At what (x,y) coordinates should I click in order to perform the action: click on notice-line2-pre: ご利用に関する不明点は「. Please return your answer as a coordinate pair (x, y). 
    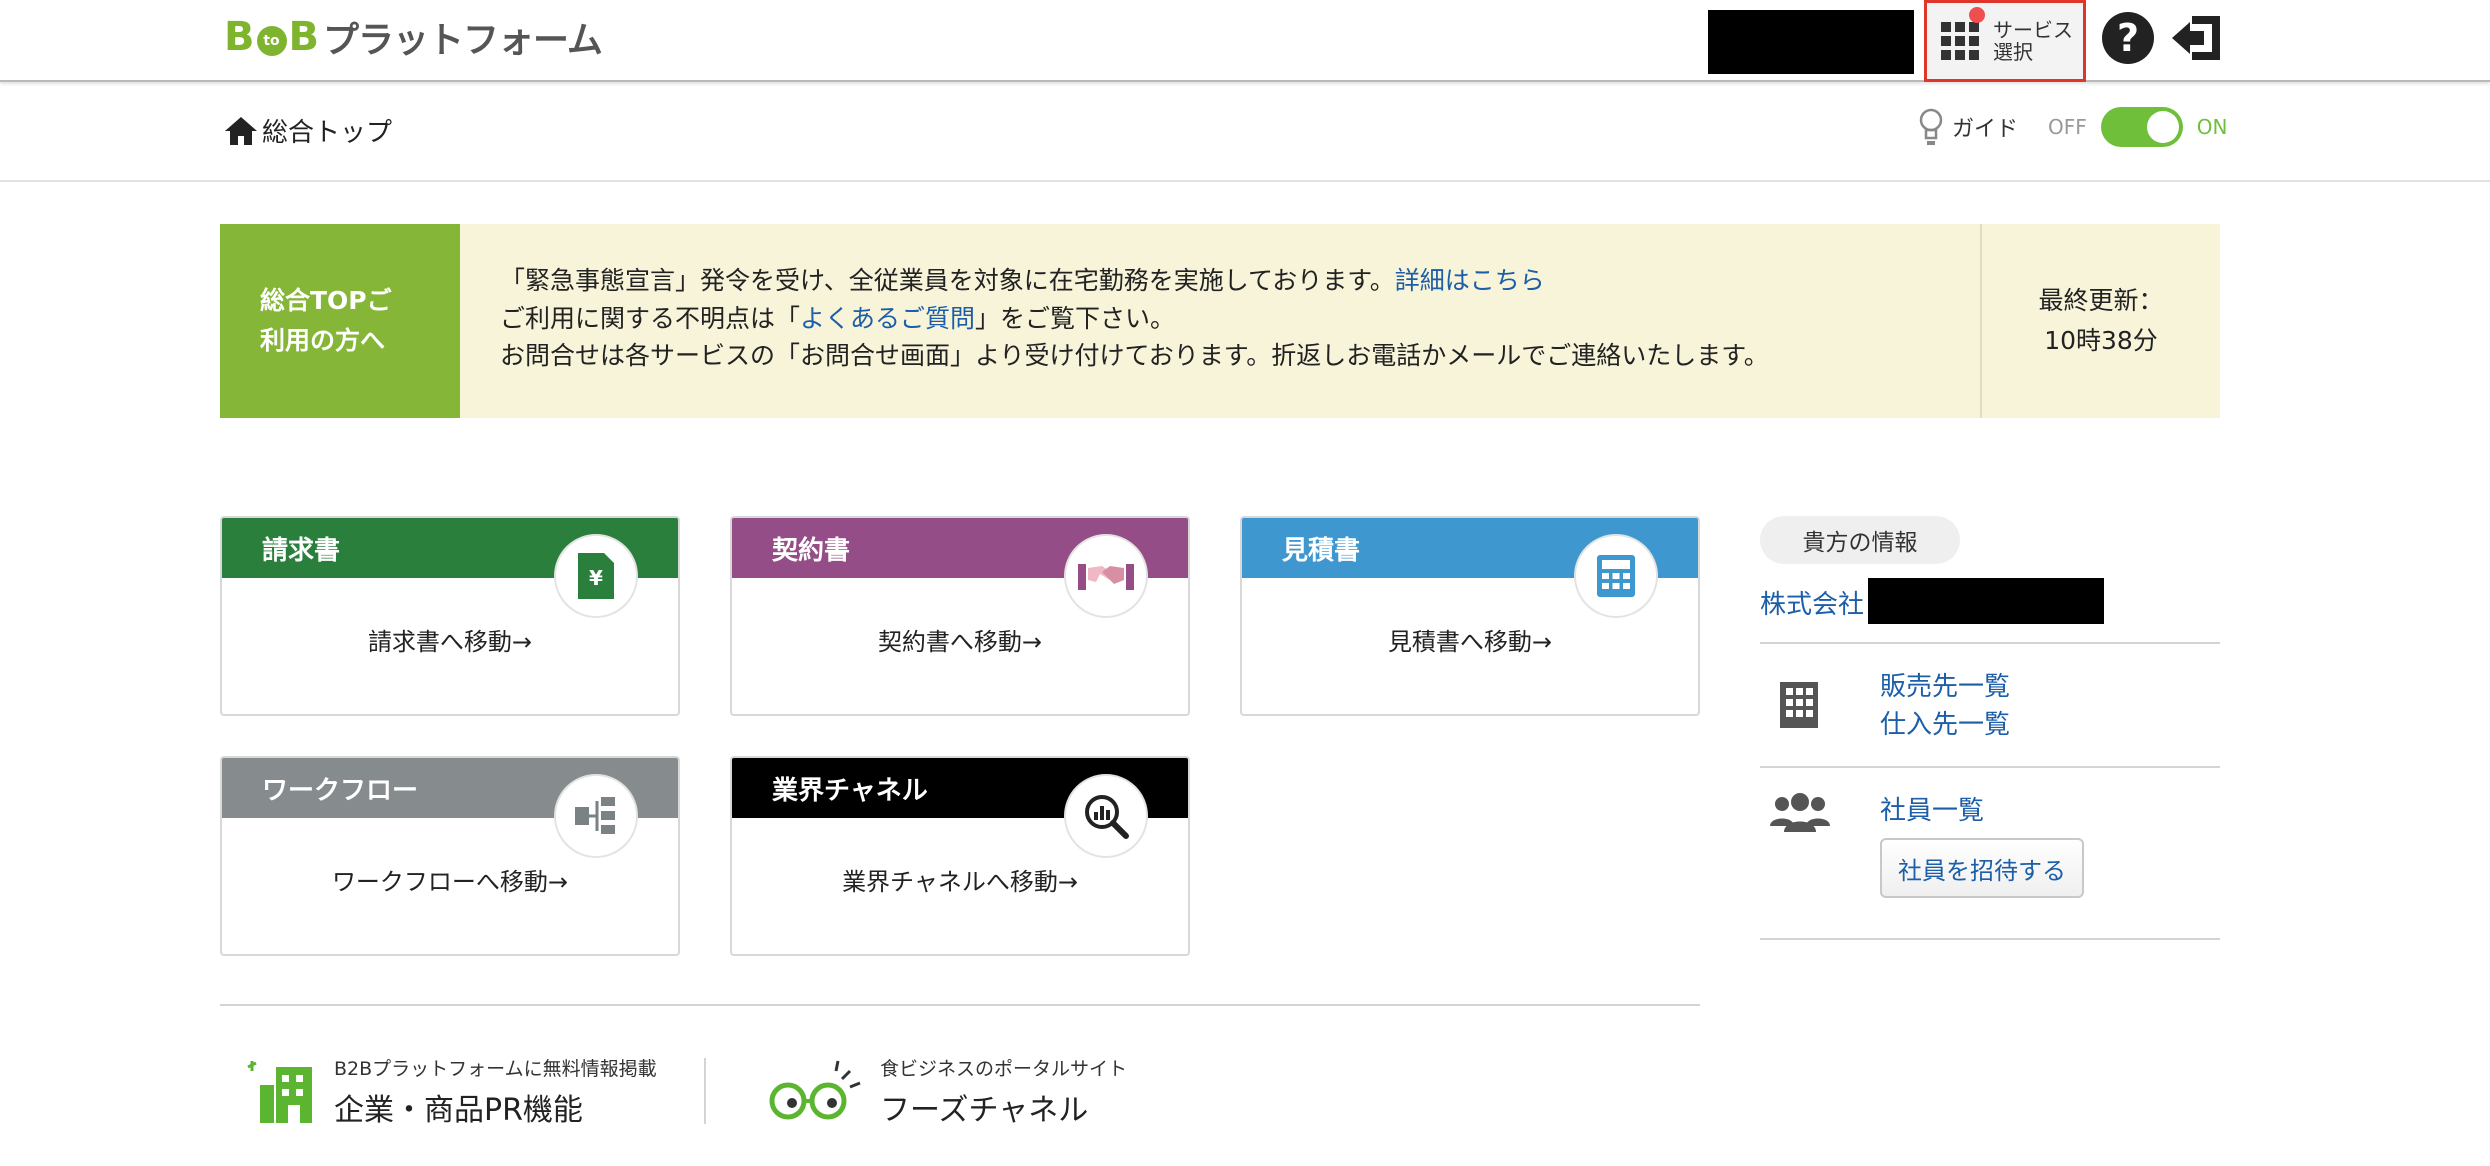
    Looking at the image, I should click on (650, 318).